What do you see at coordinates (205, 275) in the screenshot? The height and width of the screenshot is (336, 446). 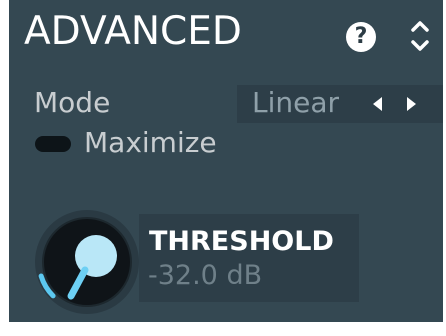 I see `threshold-value: -32.0 dB` at bounding box center [205, 275].